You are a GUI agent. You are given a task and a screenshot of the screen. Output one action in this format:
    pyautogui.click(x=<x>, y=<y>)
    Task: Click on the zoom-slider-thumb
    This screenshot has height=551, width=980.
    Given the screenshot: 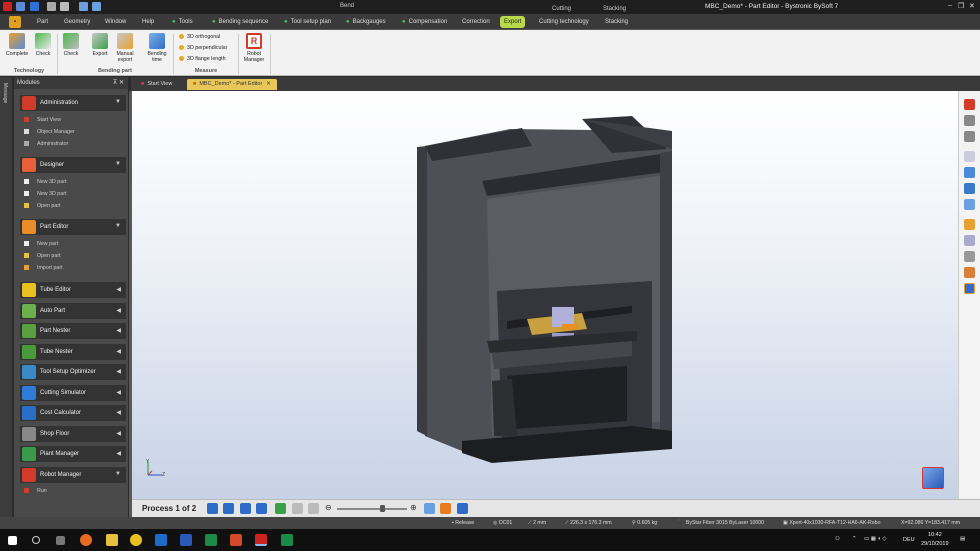 What is the action you would take?
    pyautogui.click(x=382, y=508)
    